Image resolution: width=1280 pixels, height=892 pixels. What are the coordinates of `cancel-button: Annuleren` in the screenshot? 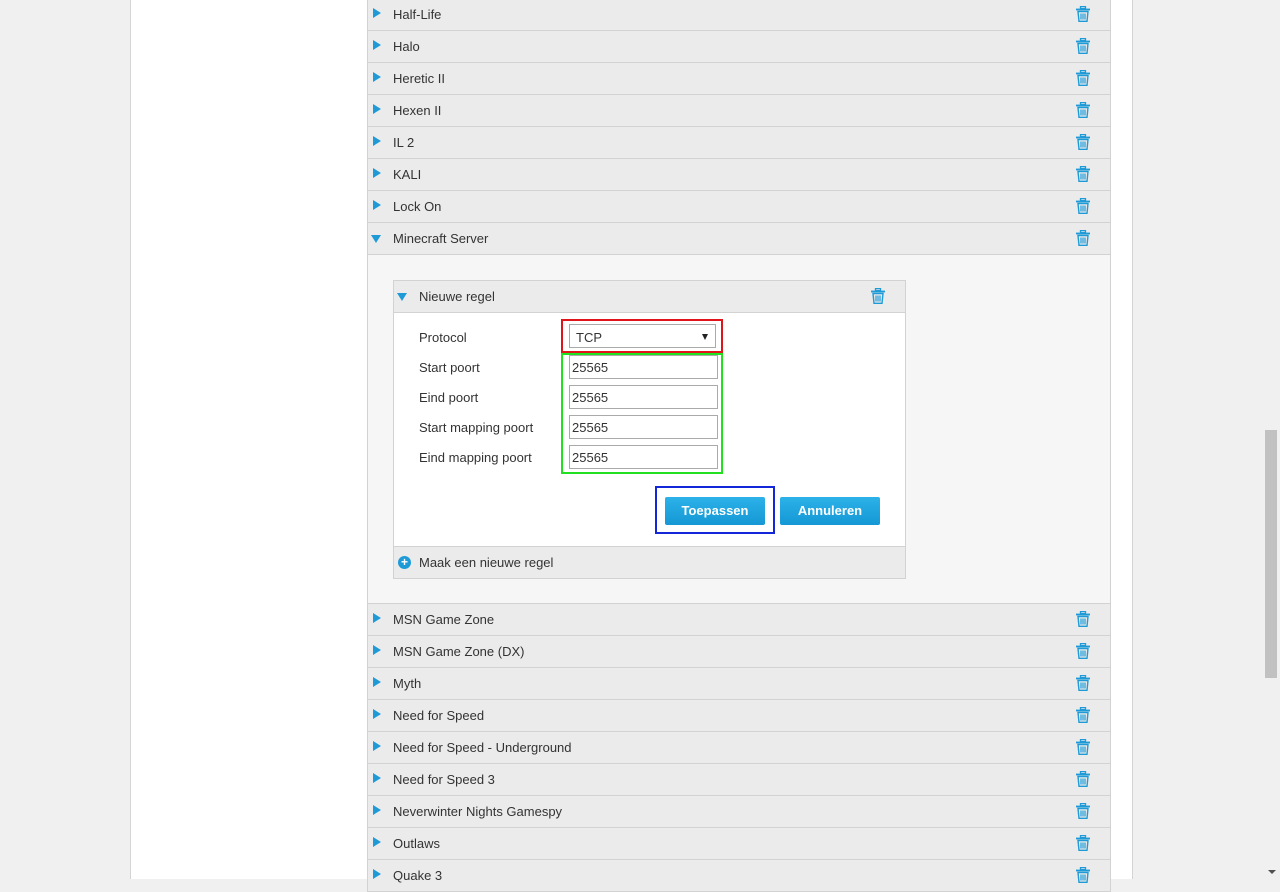 It's located at (830, 511).